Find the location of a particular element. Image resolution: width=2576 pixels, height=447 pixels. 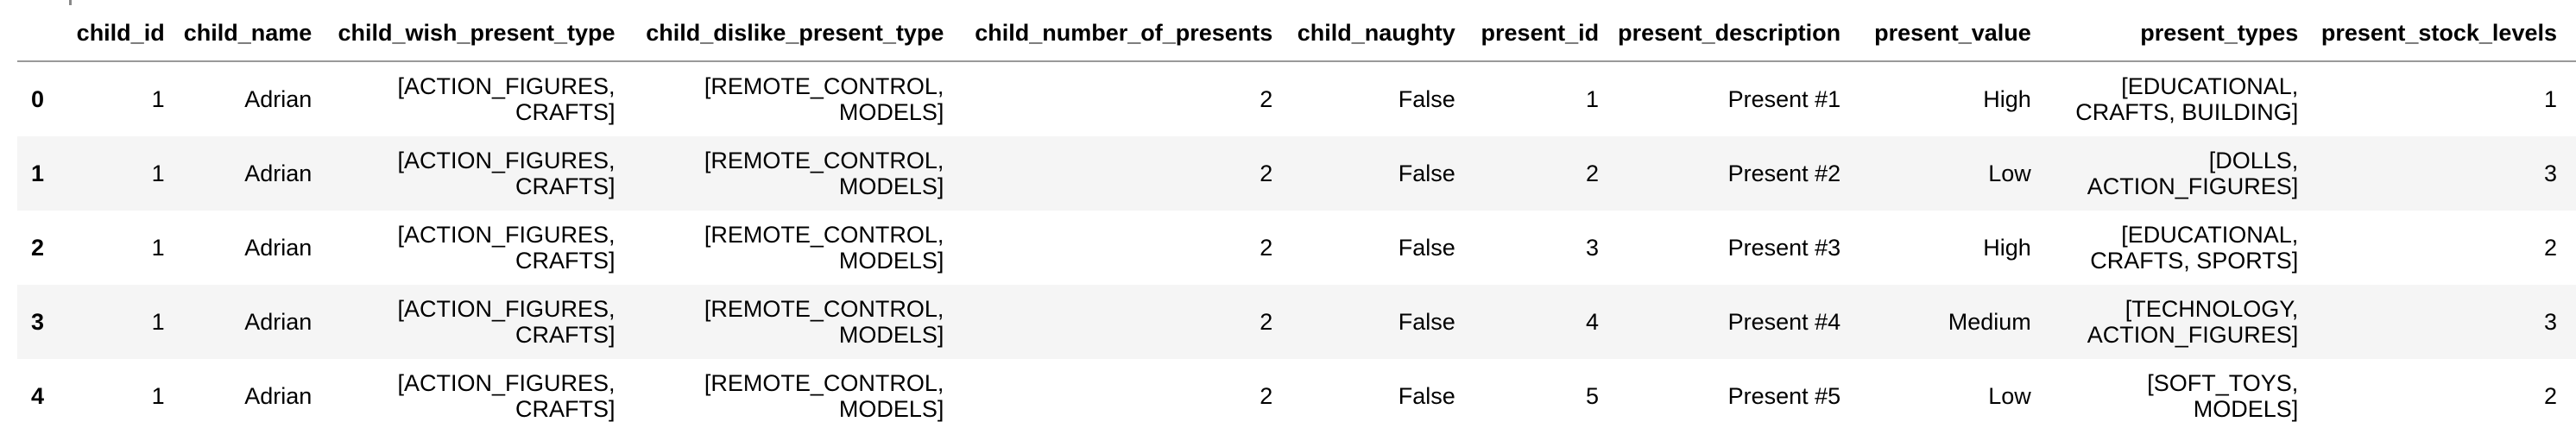

header-present-description: present_description is located at coordinates (1739, 31).